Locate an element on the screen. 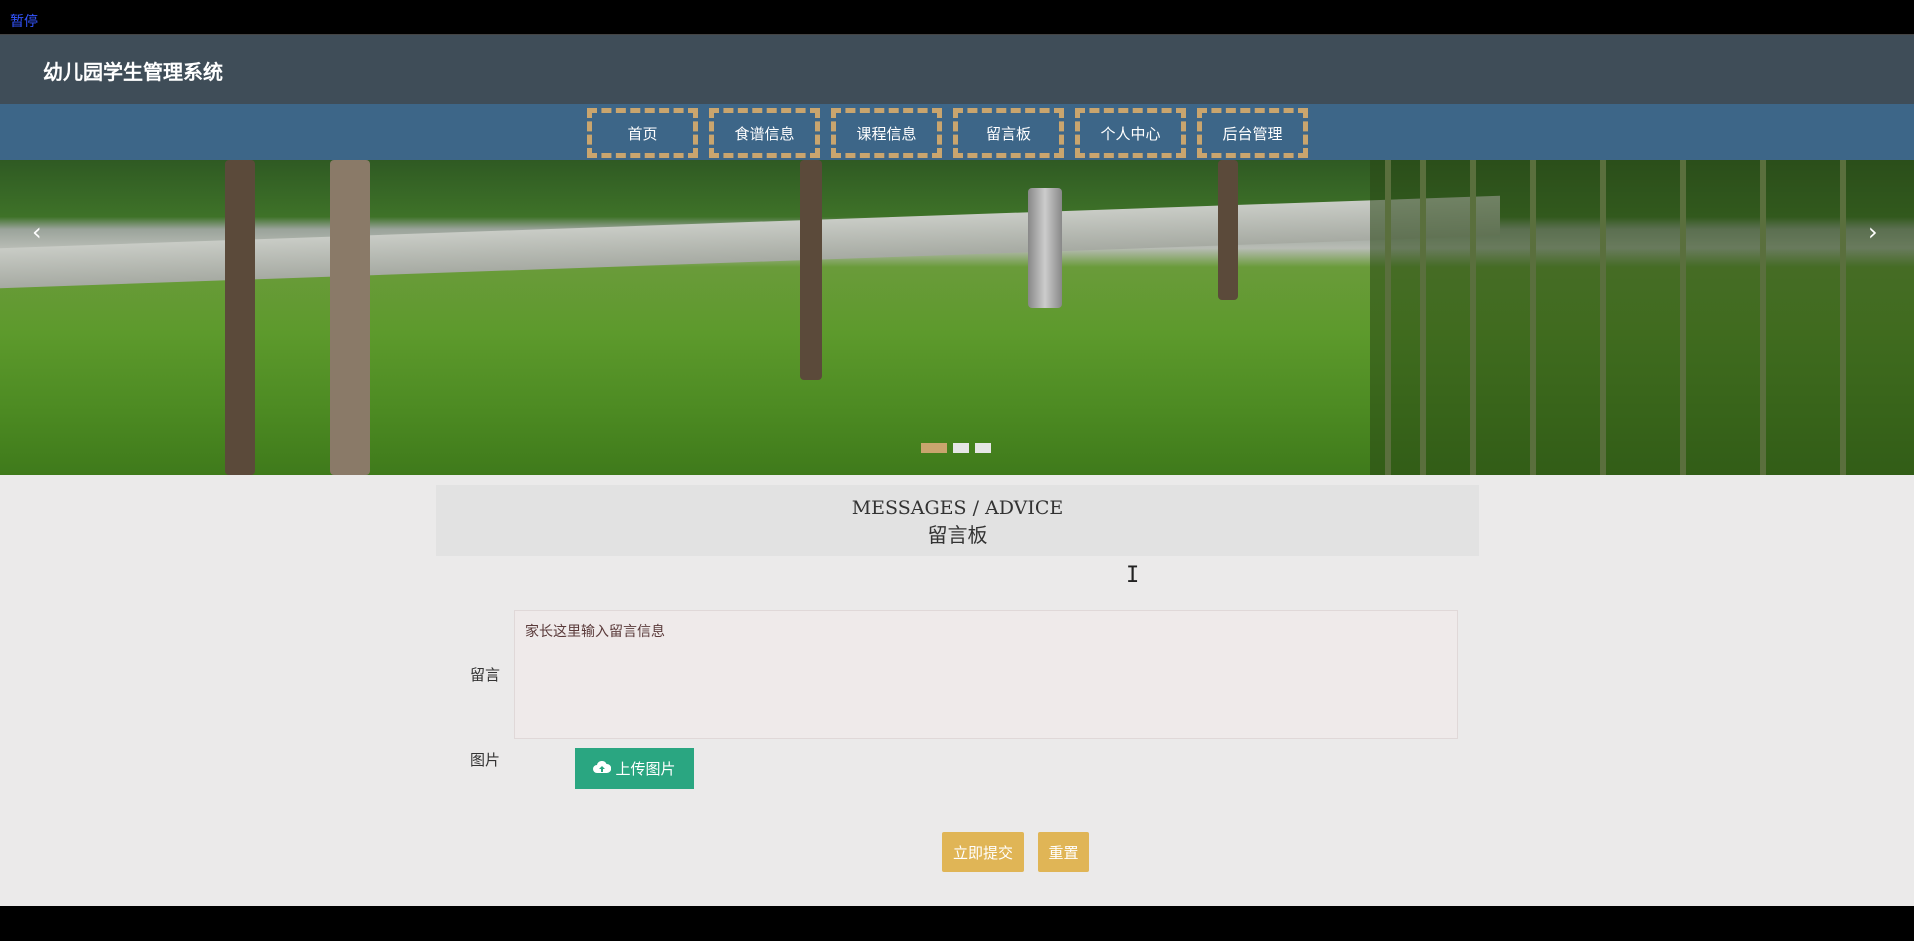 This screenshot has height=941, width=1914. upload-image-label: 上传图片 is located at coordinates (645, 769).